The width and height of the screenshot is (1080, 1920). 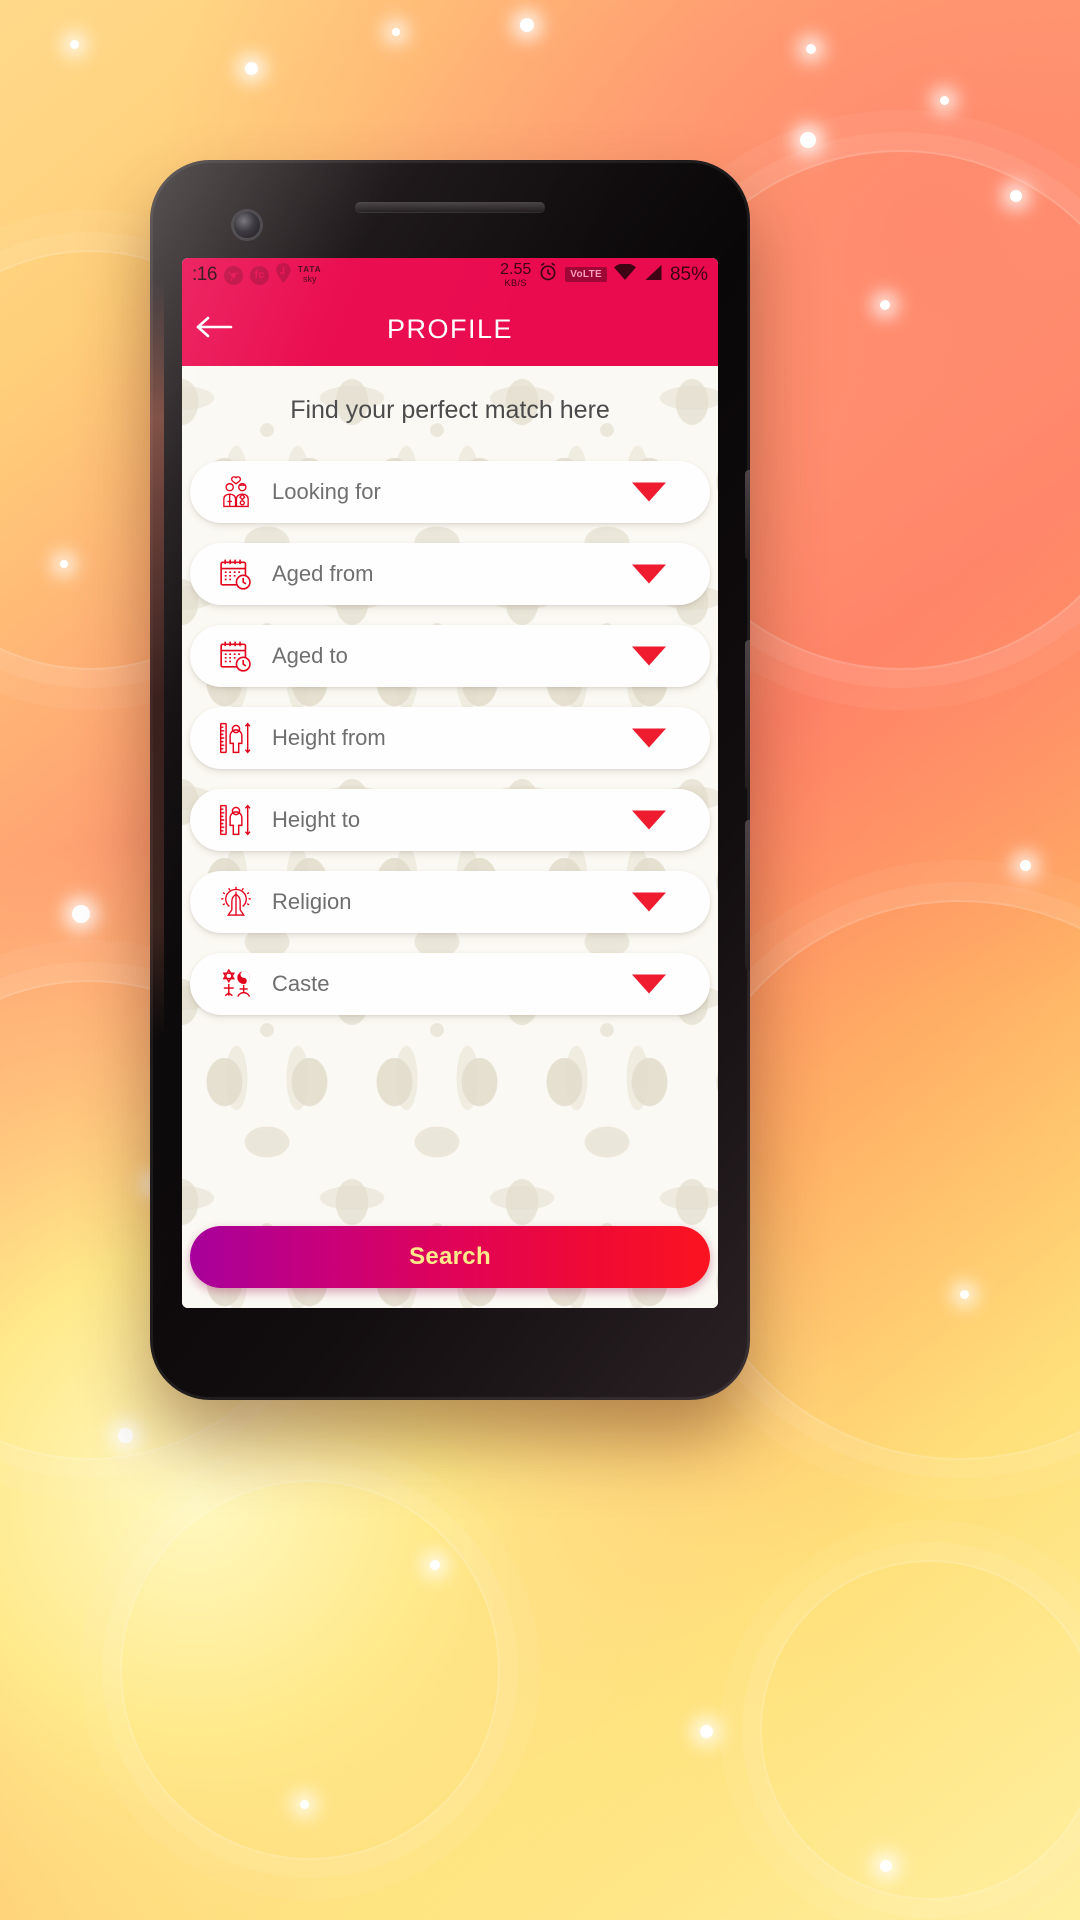 I want to click on field-label: Aged from, so click(x=323, y=573).